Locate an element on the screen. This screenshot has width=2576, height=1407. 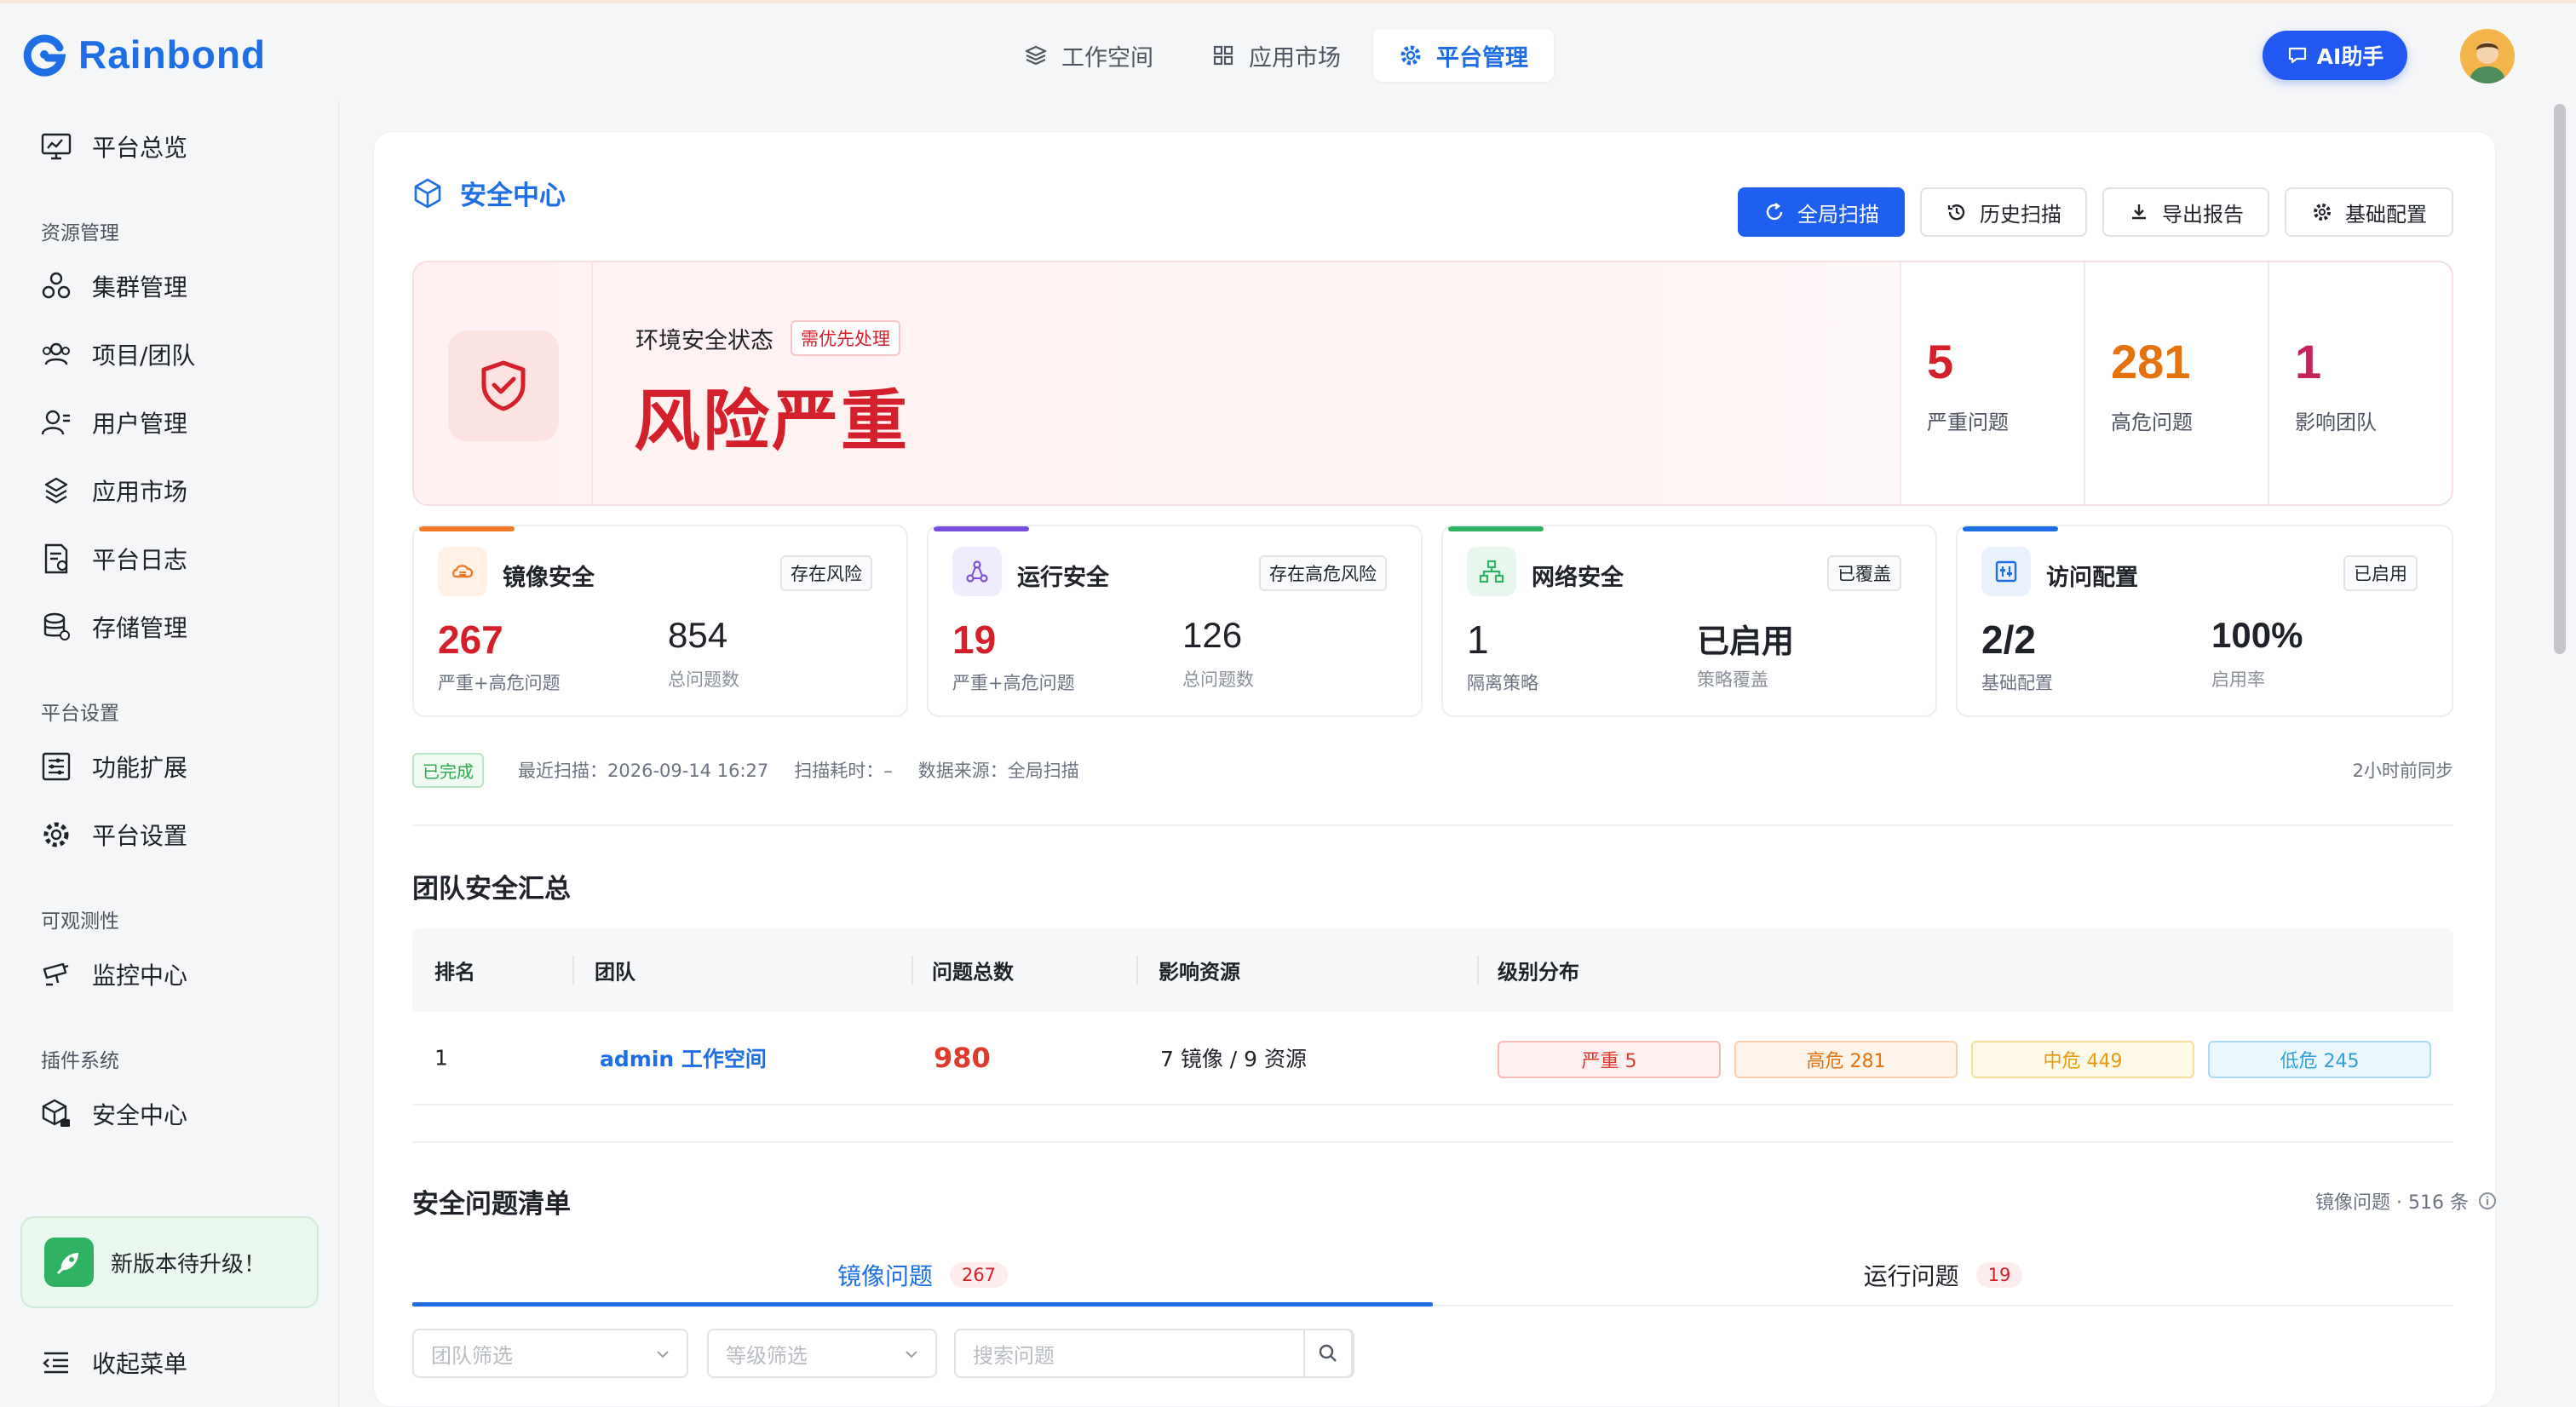
rainbond-logo-icon is located at coordinates (45, 55).